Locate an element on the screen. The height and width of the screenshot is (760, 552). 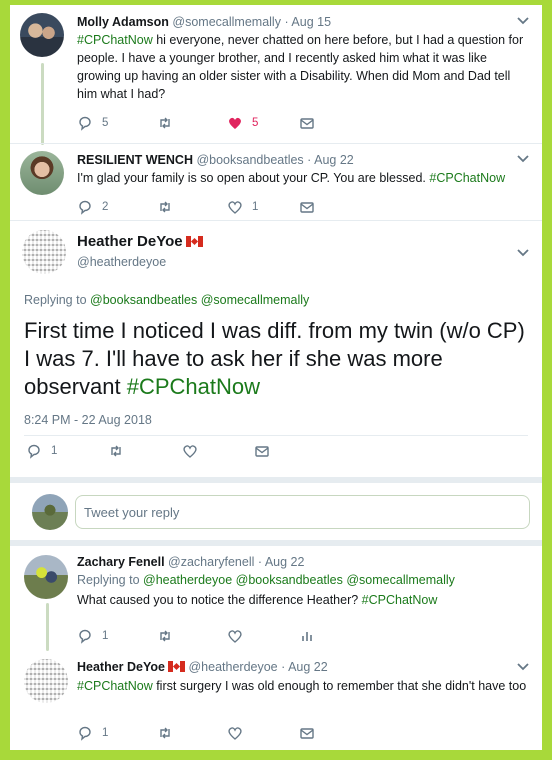
reply-count: 5 is located at coordinates (105, 123).